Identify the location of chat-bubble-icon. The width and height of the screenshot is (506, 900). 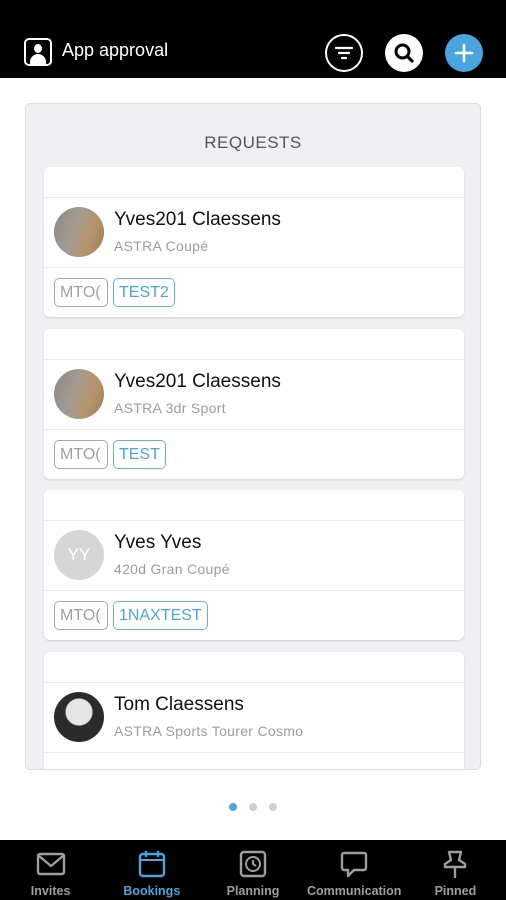
(354, 864).